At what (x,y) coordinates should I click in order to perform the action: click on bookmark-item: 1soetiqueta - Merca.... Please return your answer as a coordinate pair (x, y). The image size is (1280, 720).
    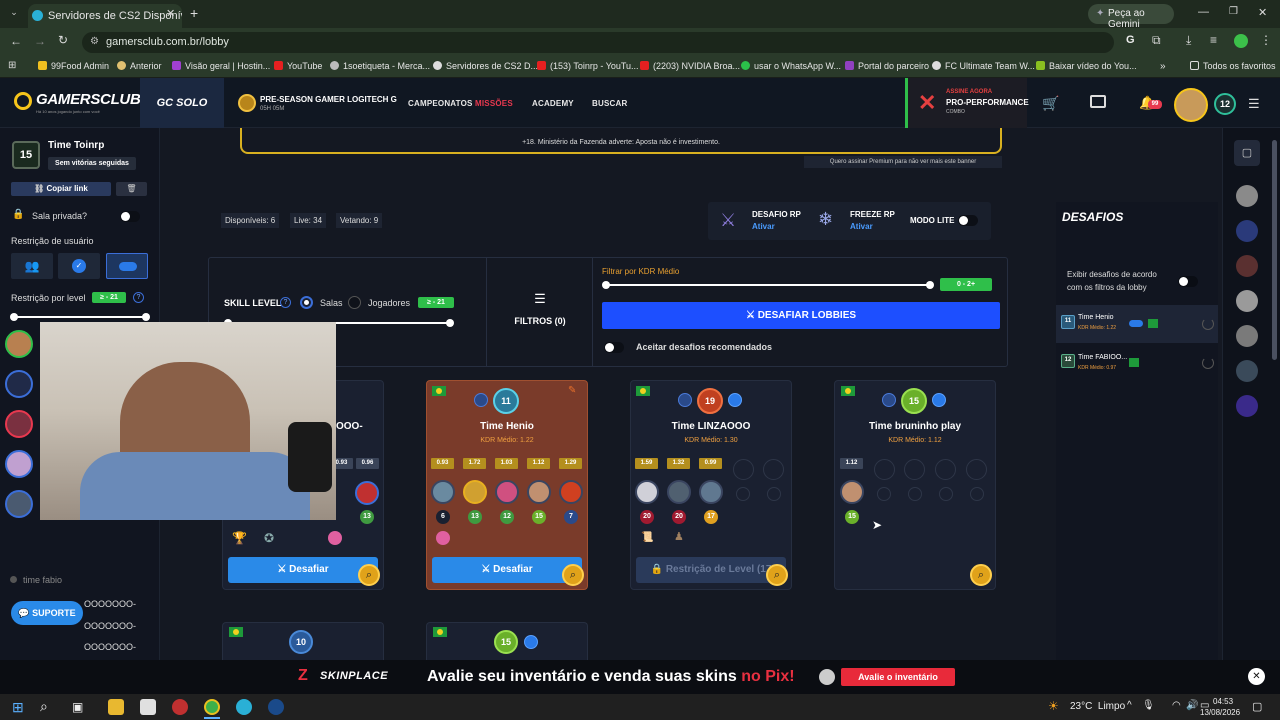
    Looking at the image, I should click on (380, 66).